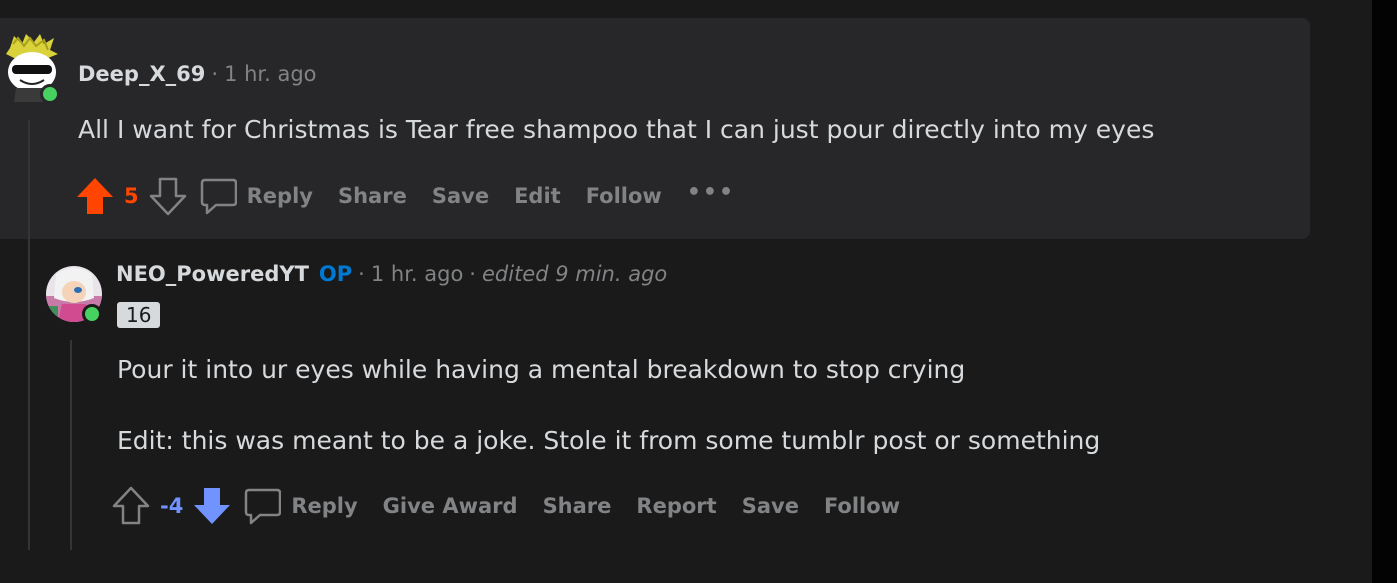 This screenshot has width=1397, height=583. Describe the element at coordinates (335, 274) in the screenshot. I see `op-badge: OP` at that location.